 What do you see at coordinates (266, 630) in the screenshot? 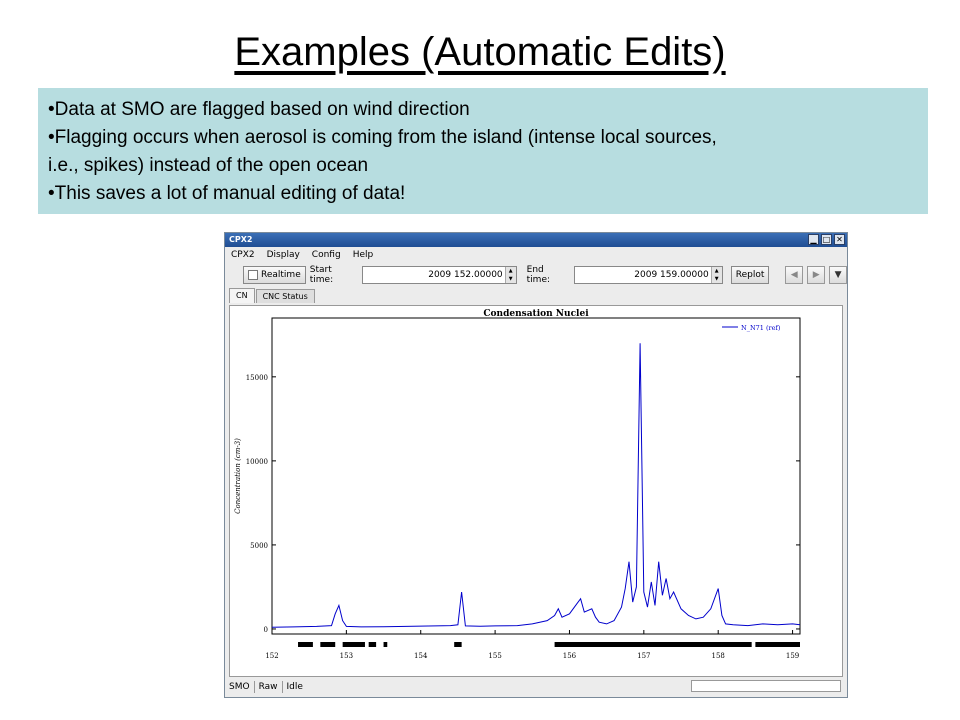
I see `y-tick-label: 0` at bounding box center [266, 630].